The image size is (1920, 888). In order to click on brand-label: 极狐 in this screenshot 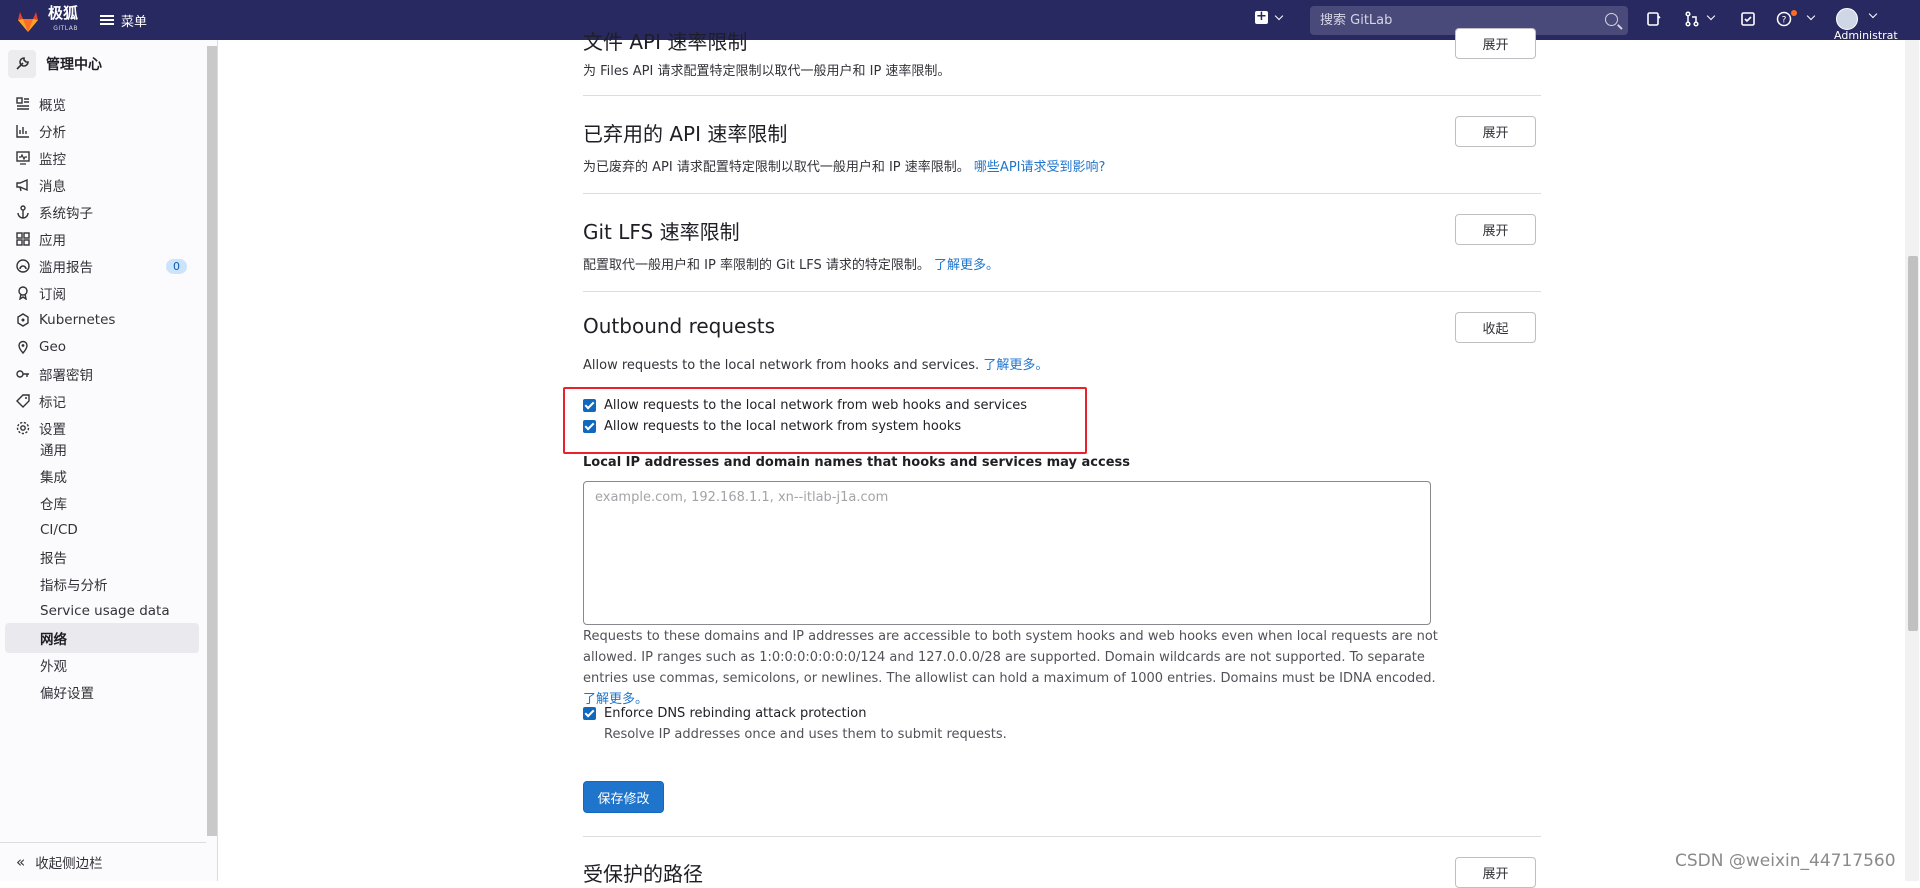, I will do `click(63, 13)`.